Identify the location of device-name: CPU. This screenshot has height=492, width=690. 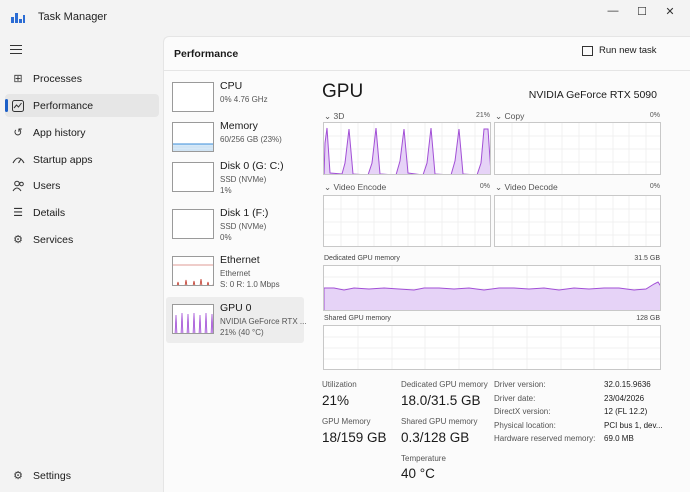
(231, 86).